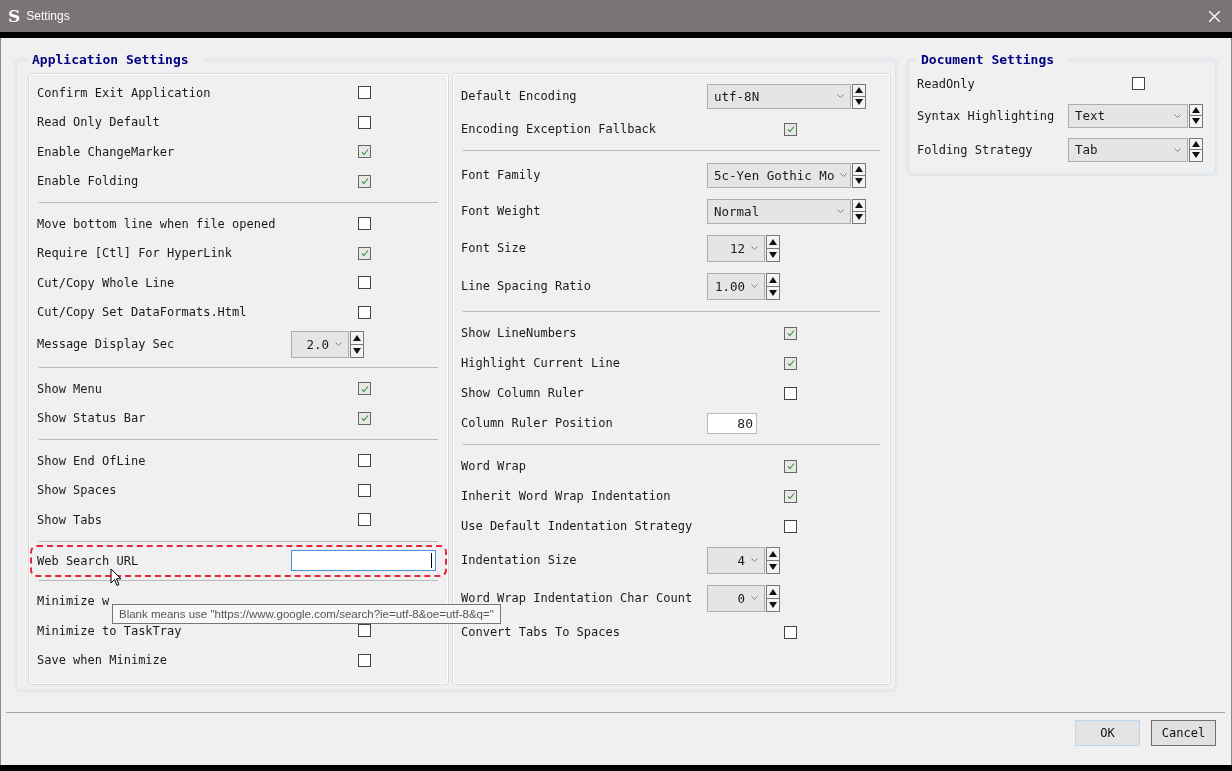  I want to click on setting-label: Move bottom line when file opened, so click(157, 223).